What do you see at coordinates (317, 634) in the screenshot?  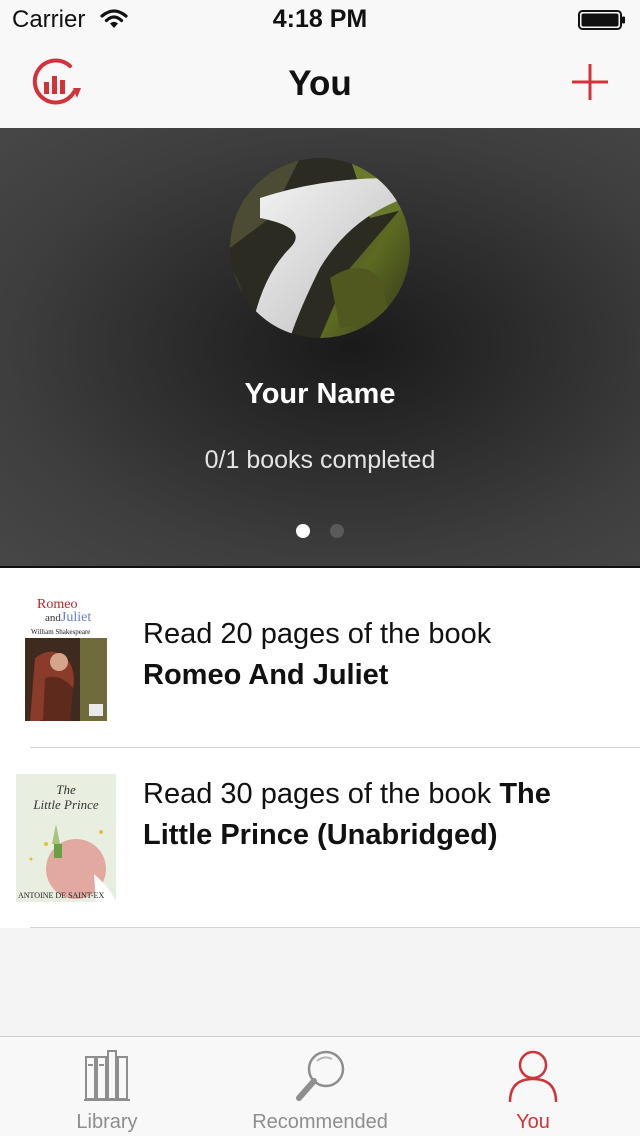 I see `goal-prefix: Read 20 pages of the book` at bounding box center [317, 634].